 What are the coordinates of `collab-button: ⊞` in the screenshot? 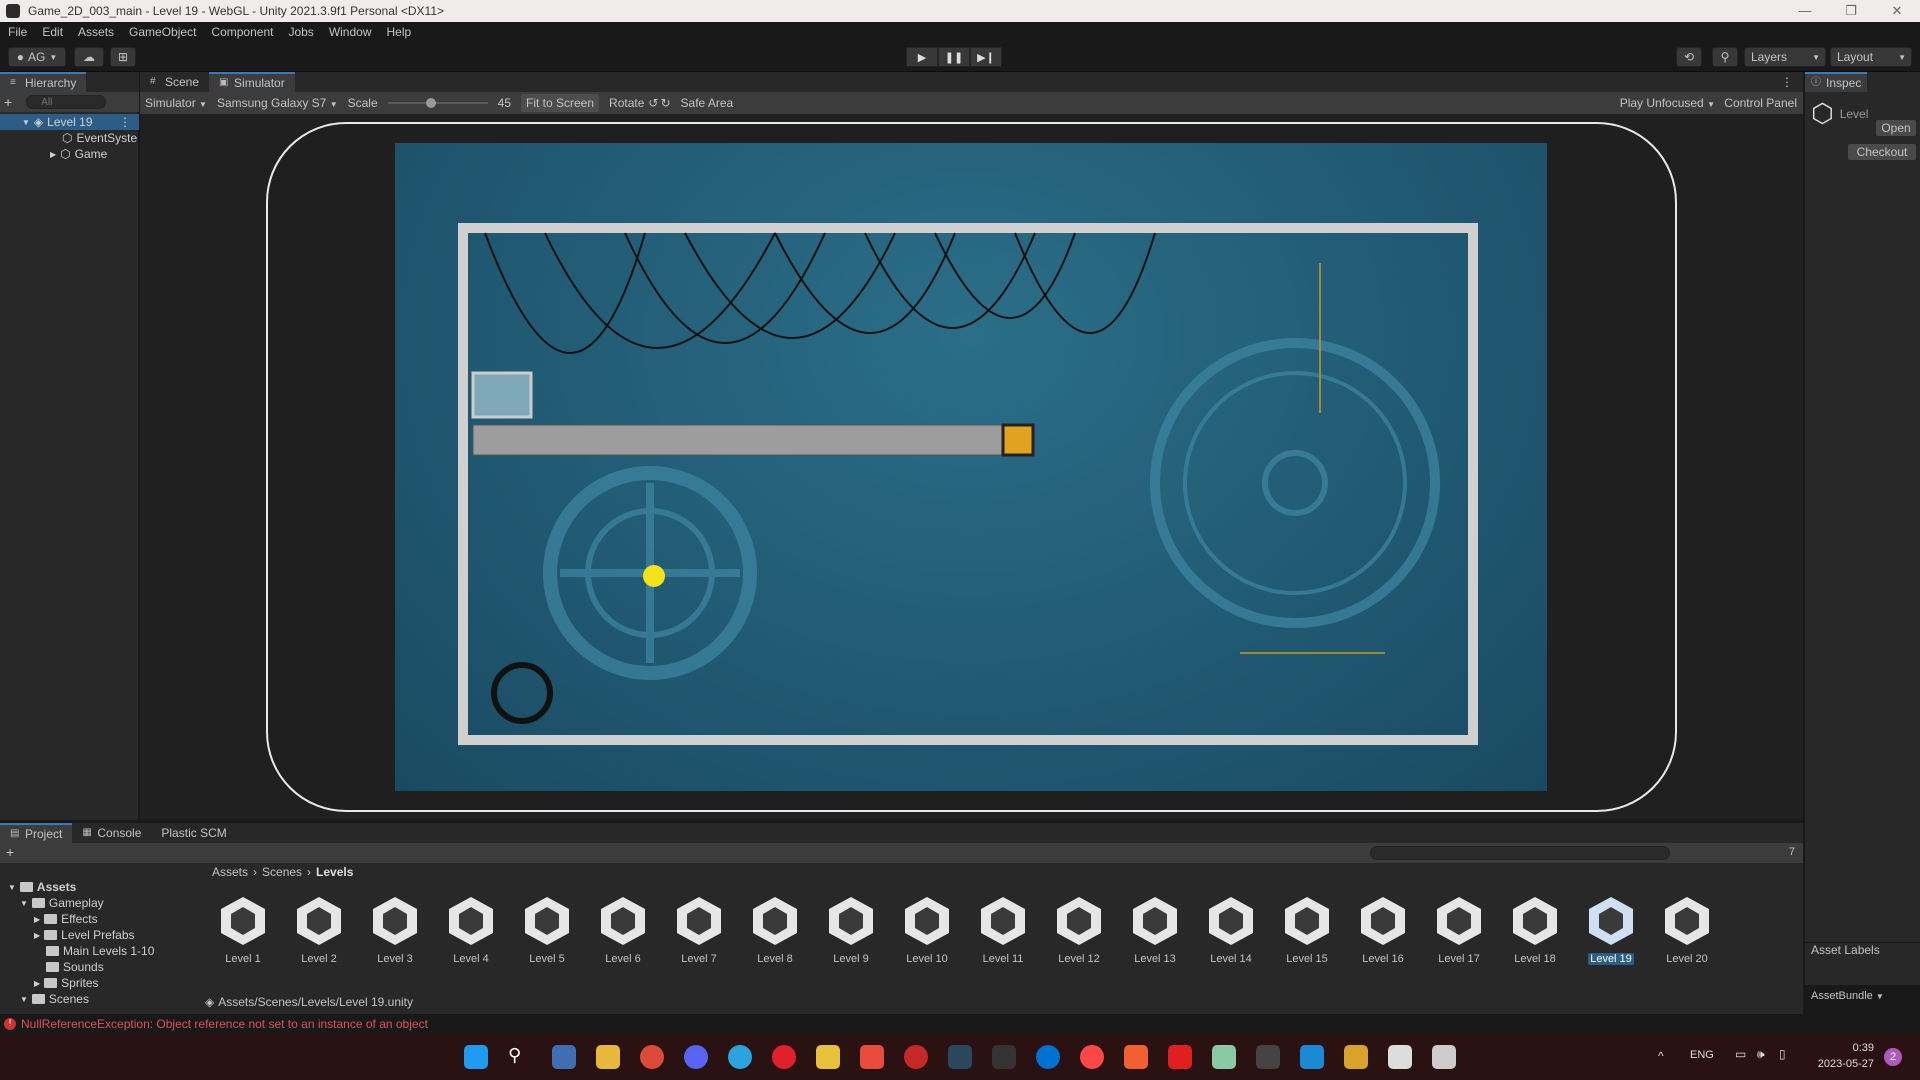 It's located at (123, 57).